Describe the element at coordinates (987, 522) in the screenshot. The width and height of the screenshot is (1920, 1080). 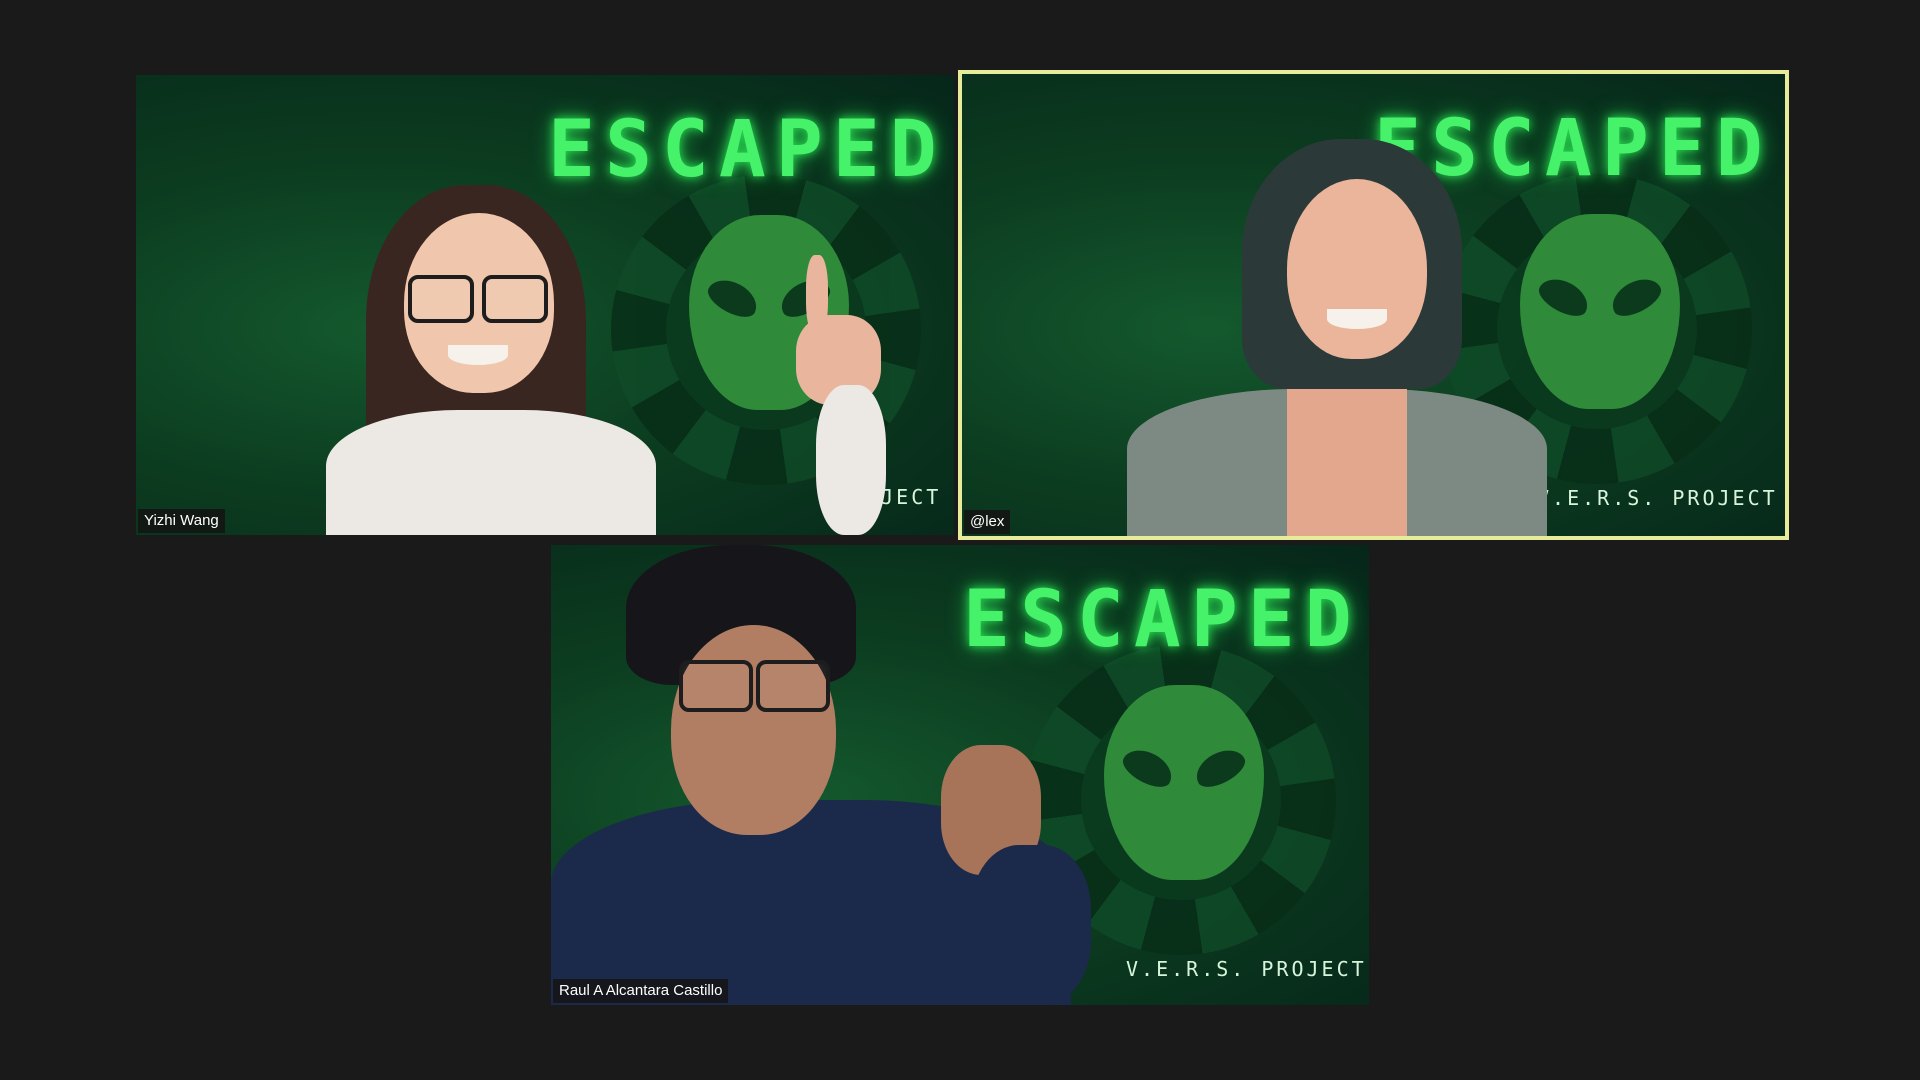
I see `participant-name-label: @lex` at that location.